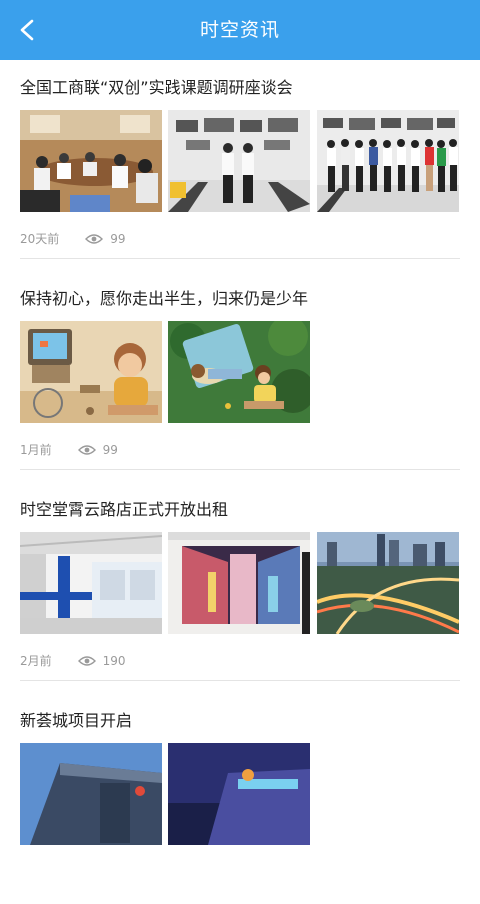  Describe the element at coordinates (114, 660) in the screenshot. I see `view-count-value: 190` at that location.